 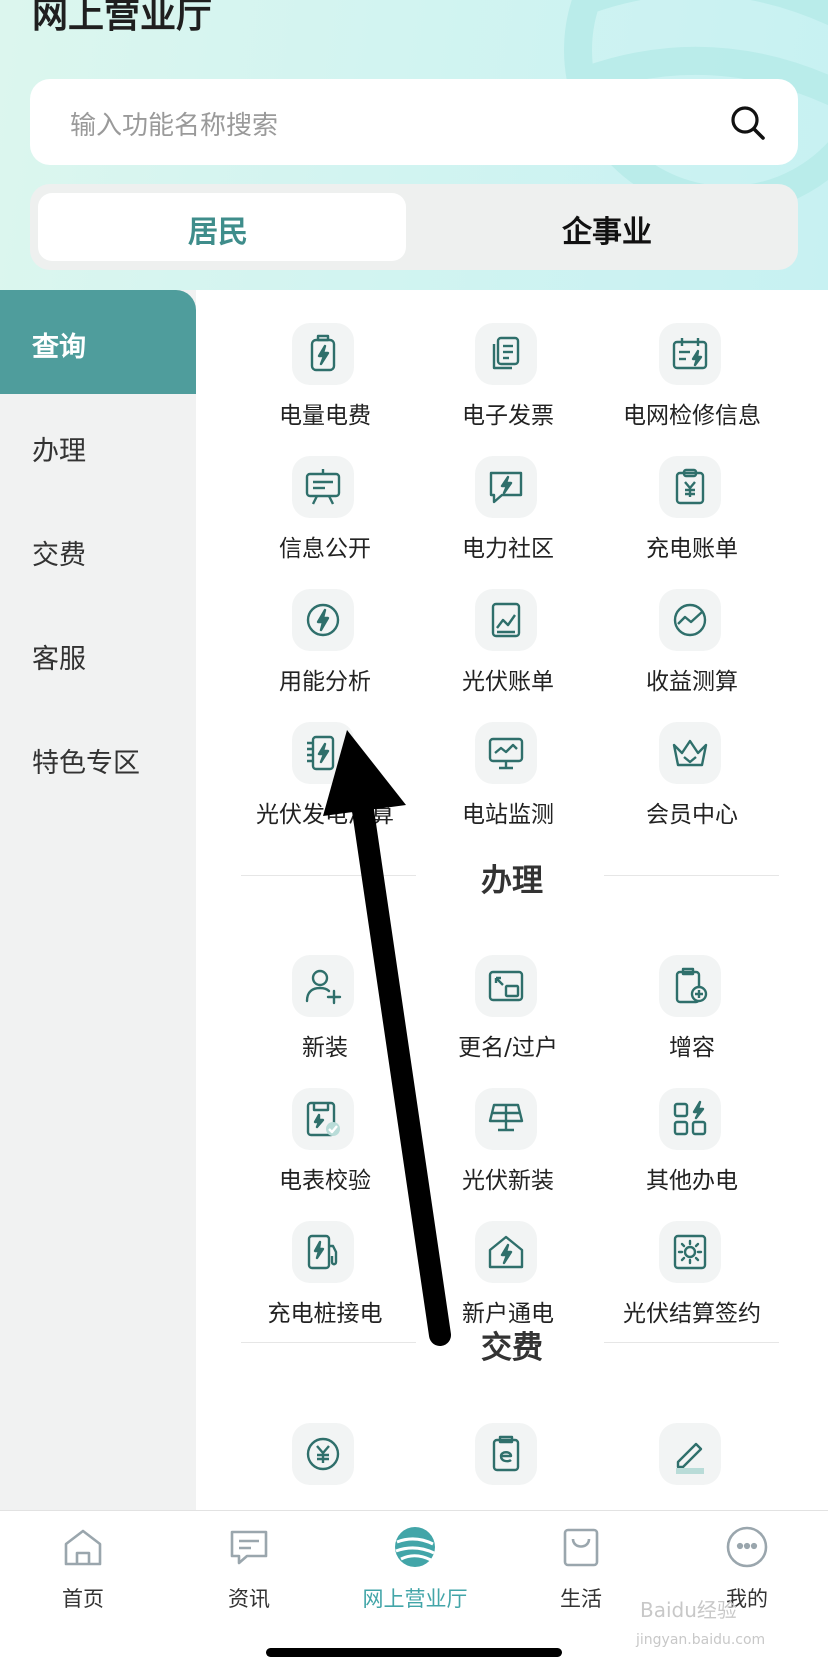 I want to click on sidebar-item-label: 特色专区, so click(x=86, y=763).